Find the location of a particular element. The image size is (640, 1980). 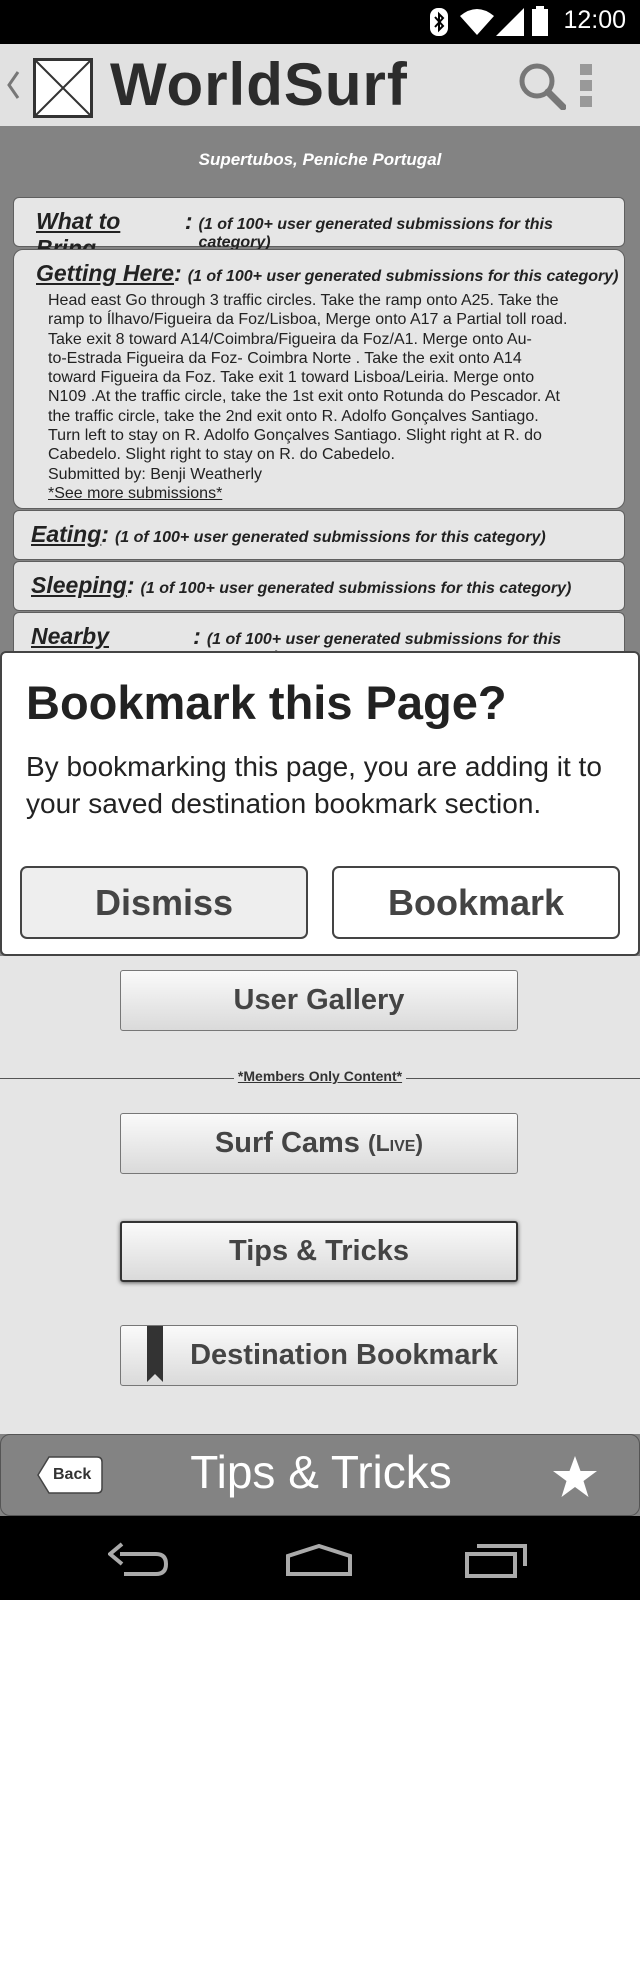

bookmark-ribbon-icon is located at coordinates (155, 1354).